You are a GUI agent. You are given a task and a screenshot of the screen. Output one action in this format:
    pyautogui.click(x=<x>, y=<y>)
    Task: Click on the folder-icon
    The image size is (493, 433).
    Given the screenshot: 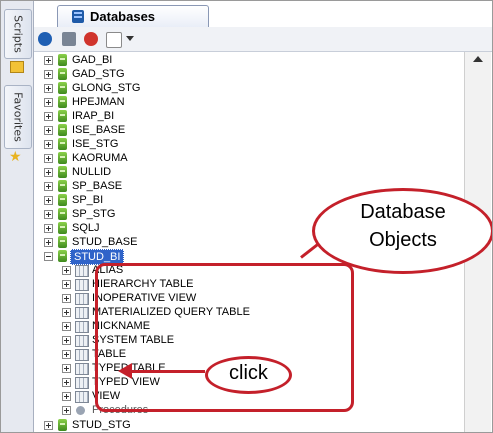 What is the action you would take?
    pyautogui.click(x=17, y=67)
    